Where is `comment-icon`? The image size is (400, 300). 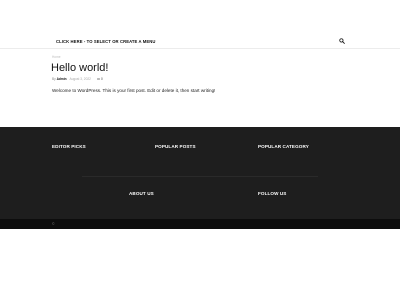 comment-icon is located at coordinates (98, 79).